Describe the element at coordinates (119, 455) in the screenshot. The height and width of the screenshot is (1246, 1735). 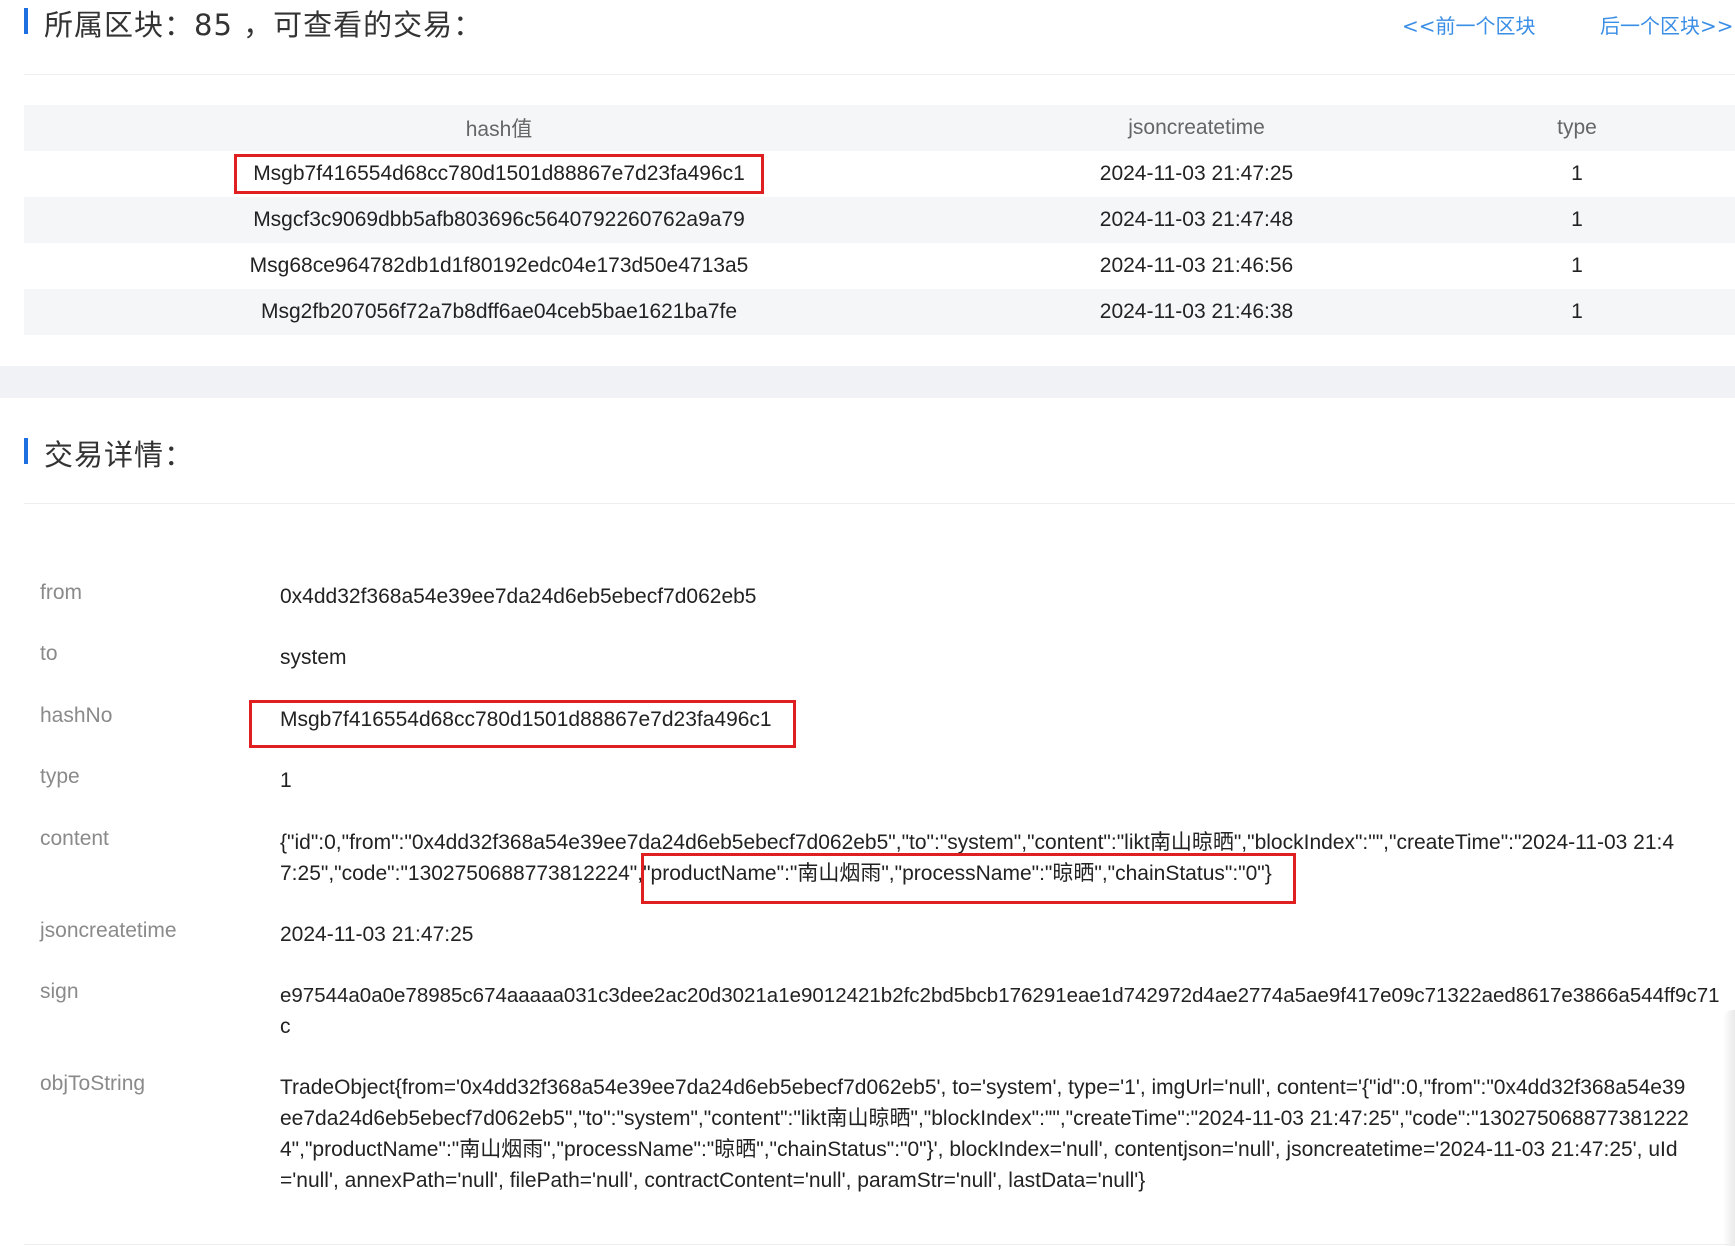
I see `detail-title: 交易详情：` at that location.